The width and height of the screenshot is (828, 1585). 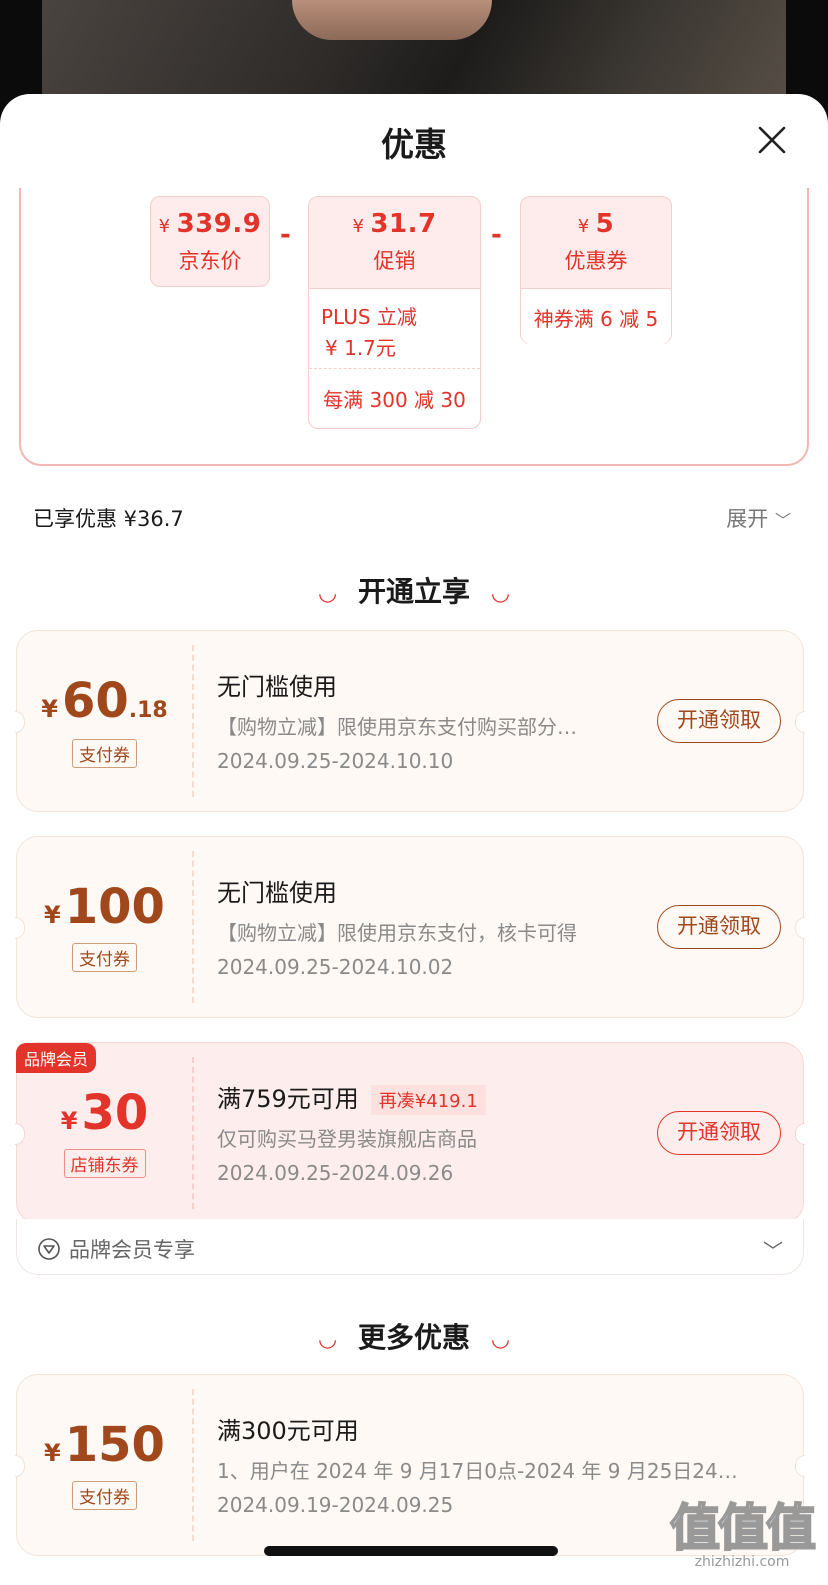 I want to click on coupon-value: ¥60.18, so click(x=104, y=706).